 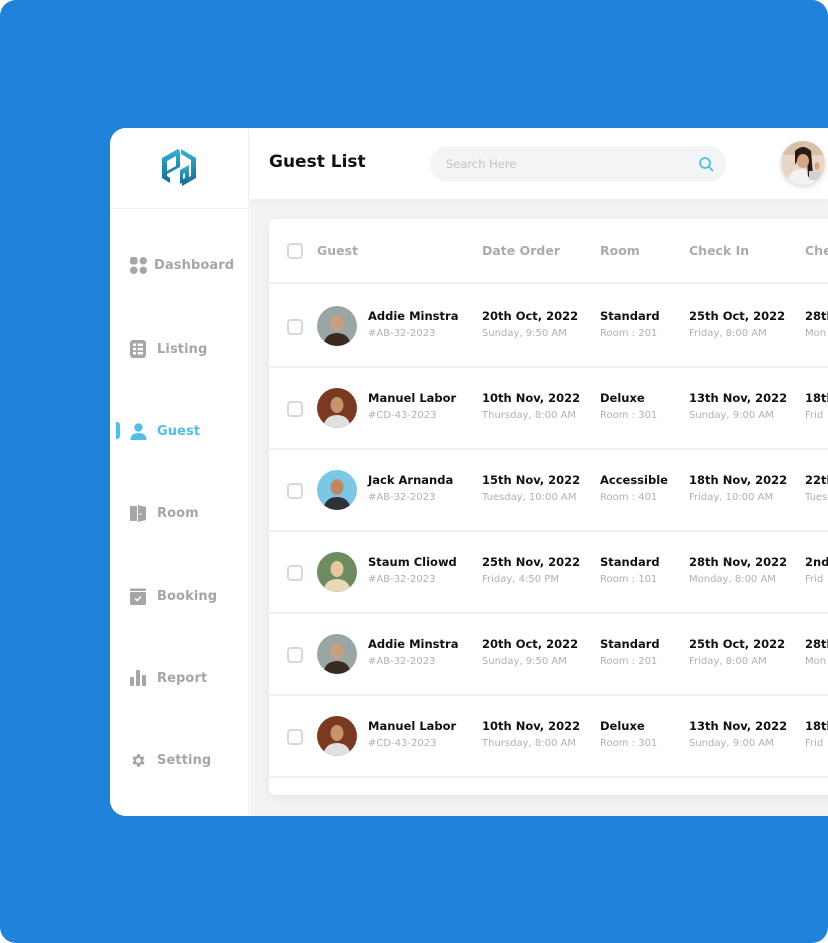 What do you see at coordinates (138, 349) in the screenshot?
I see `list-icon` at bounding box center [138, 349].